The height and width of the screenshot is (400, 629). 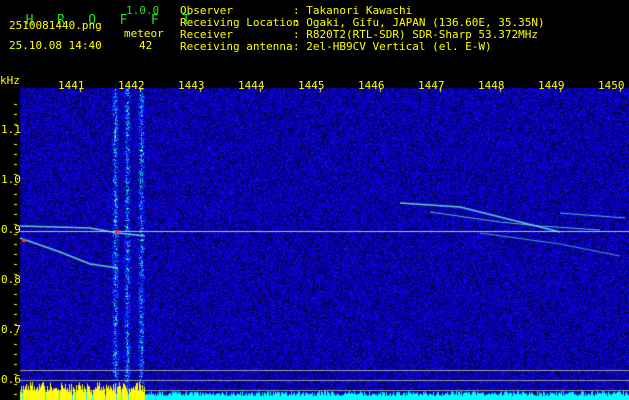 I want to click on y-tick-label: 1.1, so click(x=11, y=129).